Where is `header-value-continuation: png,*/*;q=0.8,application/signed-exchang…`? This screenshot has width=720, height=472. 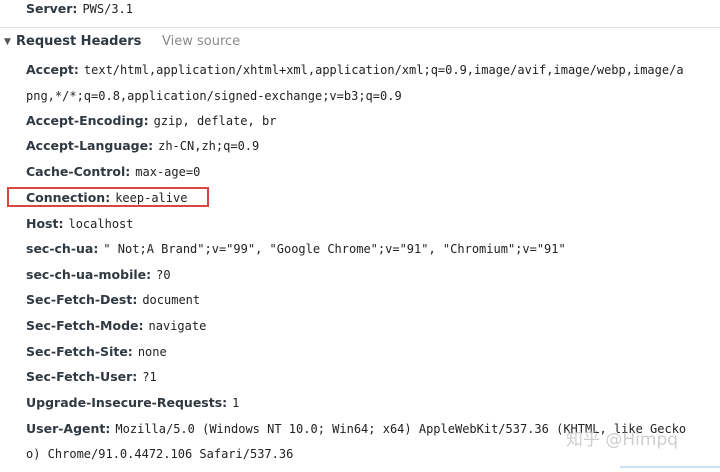 header-value-continuation: png,*/*;q=0.8,application/signed-exchang… is located at coordinates (214, 96).